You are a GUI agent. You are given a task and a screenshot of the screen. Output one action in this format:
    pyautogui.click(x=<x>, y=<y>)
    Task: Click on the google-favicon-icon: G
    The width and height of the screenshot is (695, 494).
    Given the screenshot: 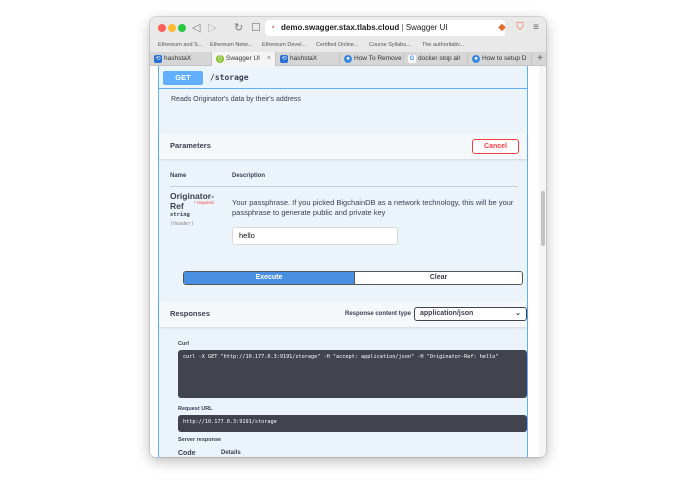 What is the action you would take?
    pyautogui.click(x=412, y=59)
    